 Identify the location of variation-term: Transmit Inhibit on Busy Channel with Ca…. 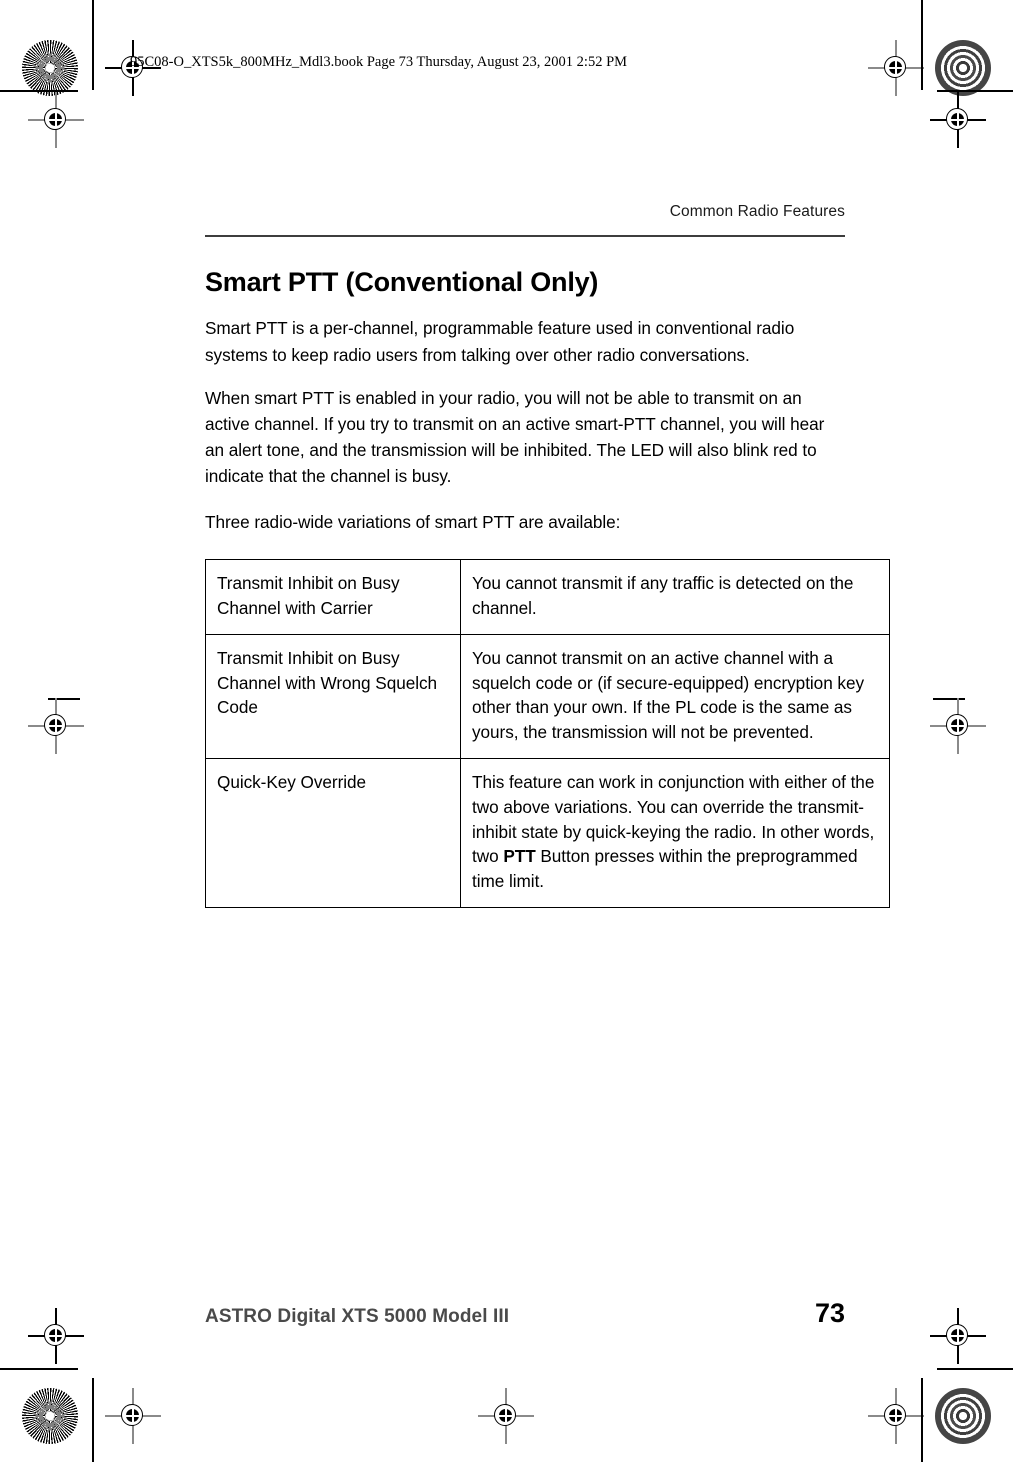
(333, 597).